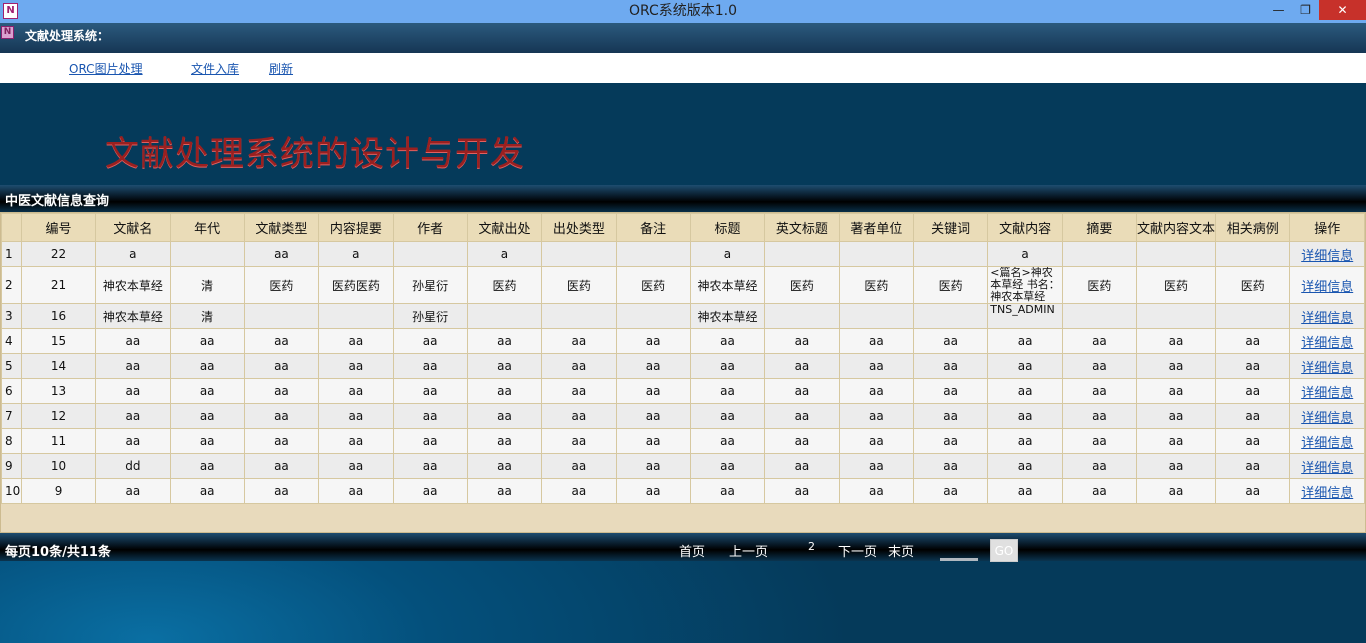 The height and width of the screenshot is (643, 1366). What do you see at coordinates (876, 227) in the screenshot?
I see `column-header: 著者单位` at bounding box center [876, 227].